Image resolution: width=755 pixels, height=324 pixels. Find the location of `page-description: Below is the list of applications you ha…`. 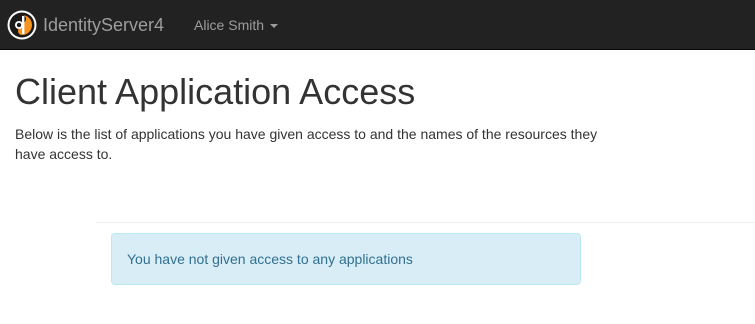

page-description: Below is the list of applications you ha… is located at coordinates (306, 144).